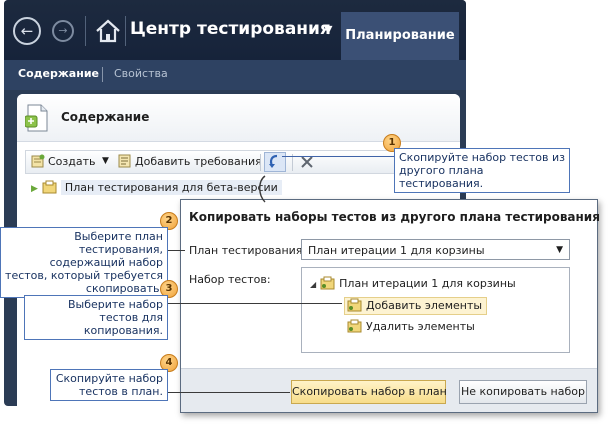  I want to click on nav-separator, so click(85, 31).